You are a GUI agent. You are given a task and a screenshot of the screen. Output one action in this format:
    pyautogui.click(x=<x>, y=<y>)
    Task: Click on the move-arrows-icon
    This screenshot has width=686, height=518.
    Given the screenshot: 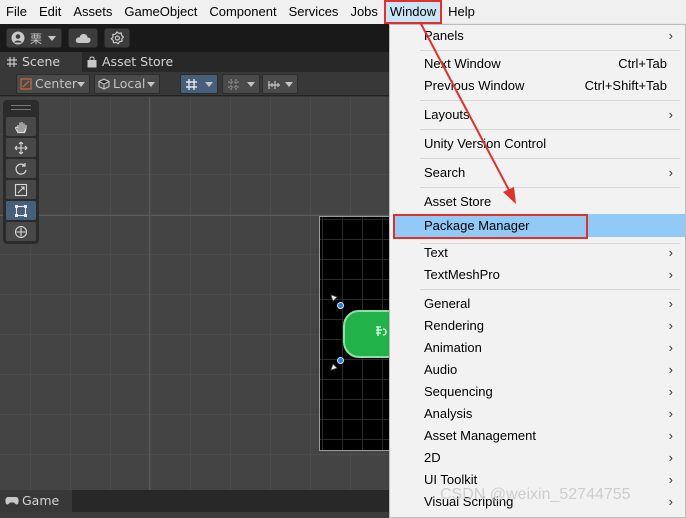 What is the action you would take?
    pyautogui.click(x=21, y=147)
    